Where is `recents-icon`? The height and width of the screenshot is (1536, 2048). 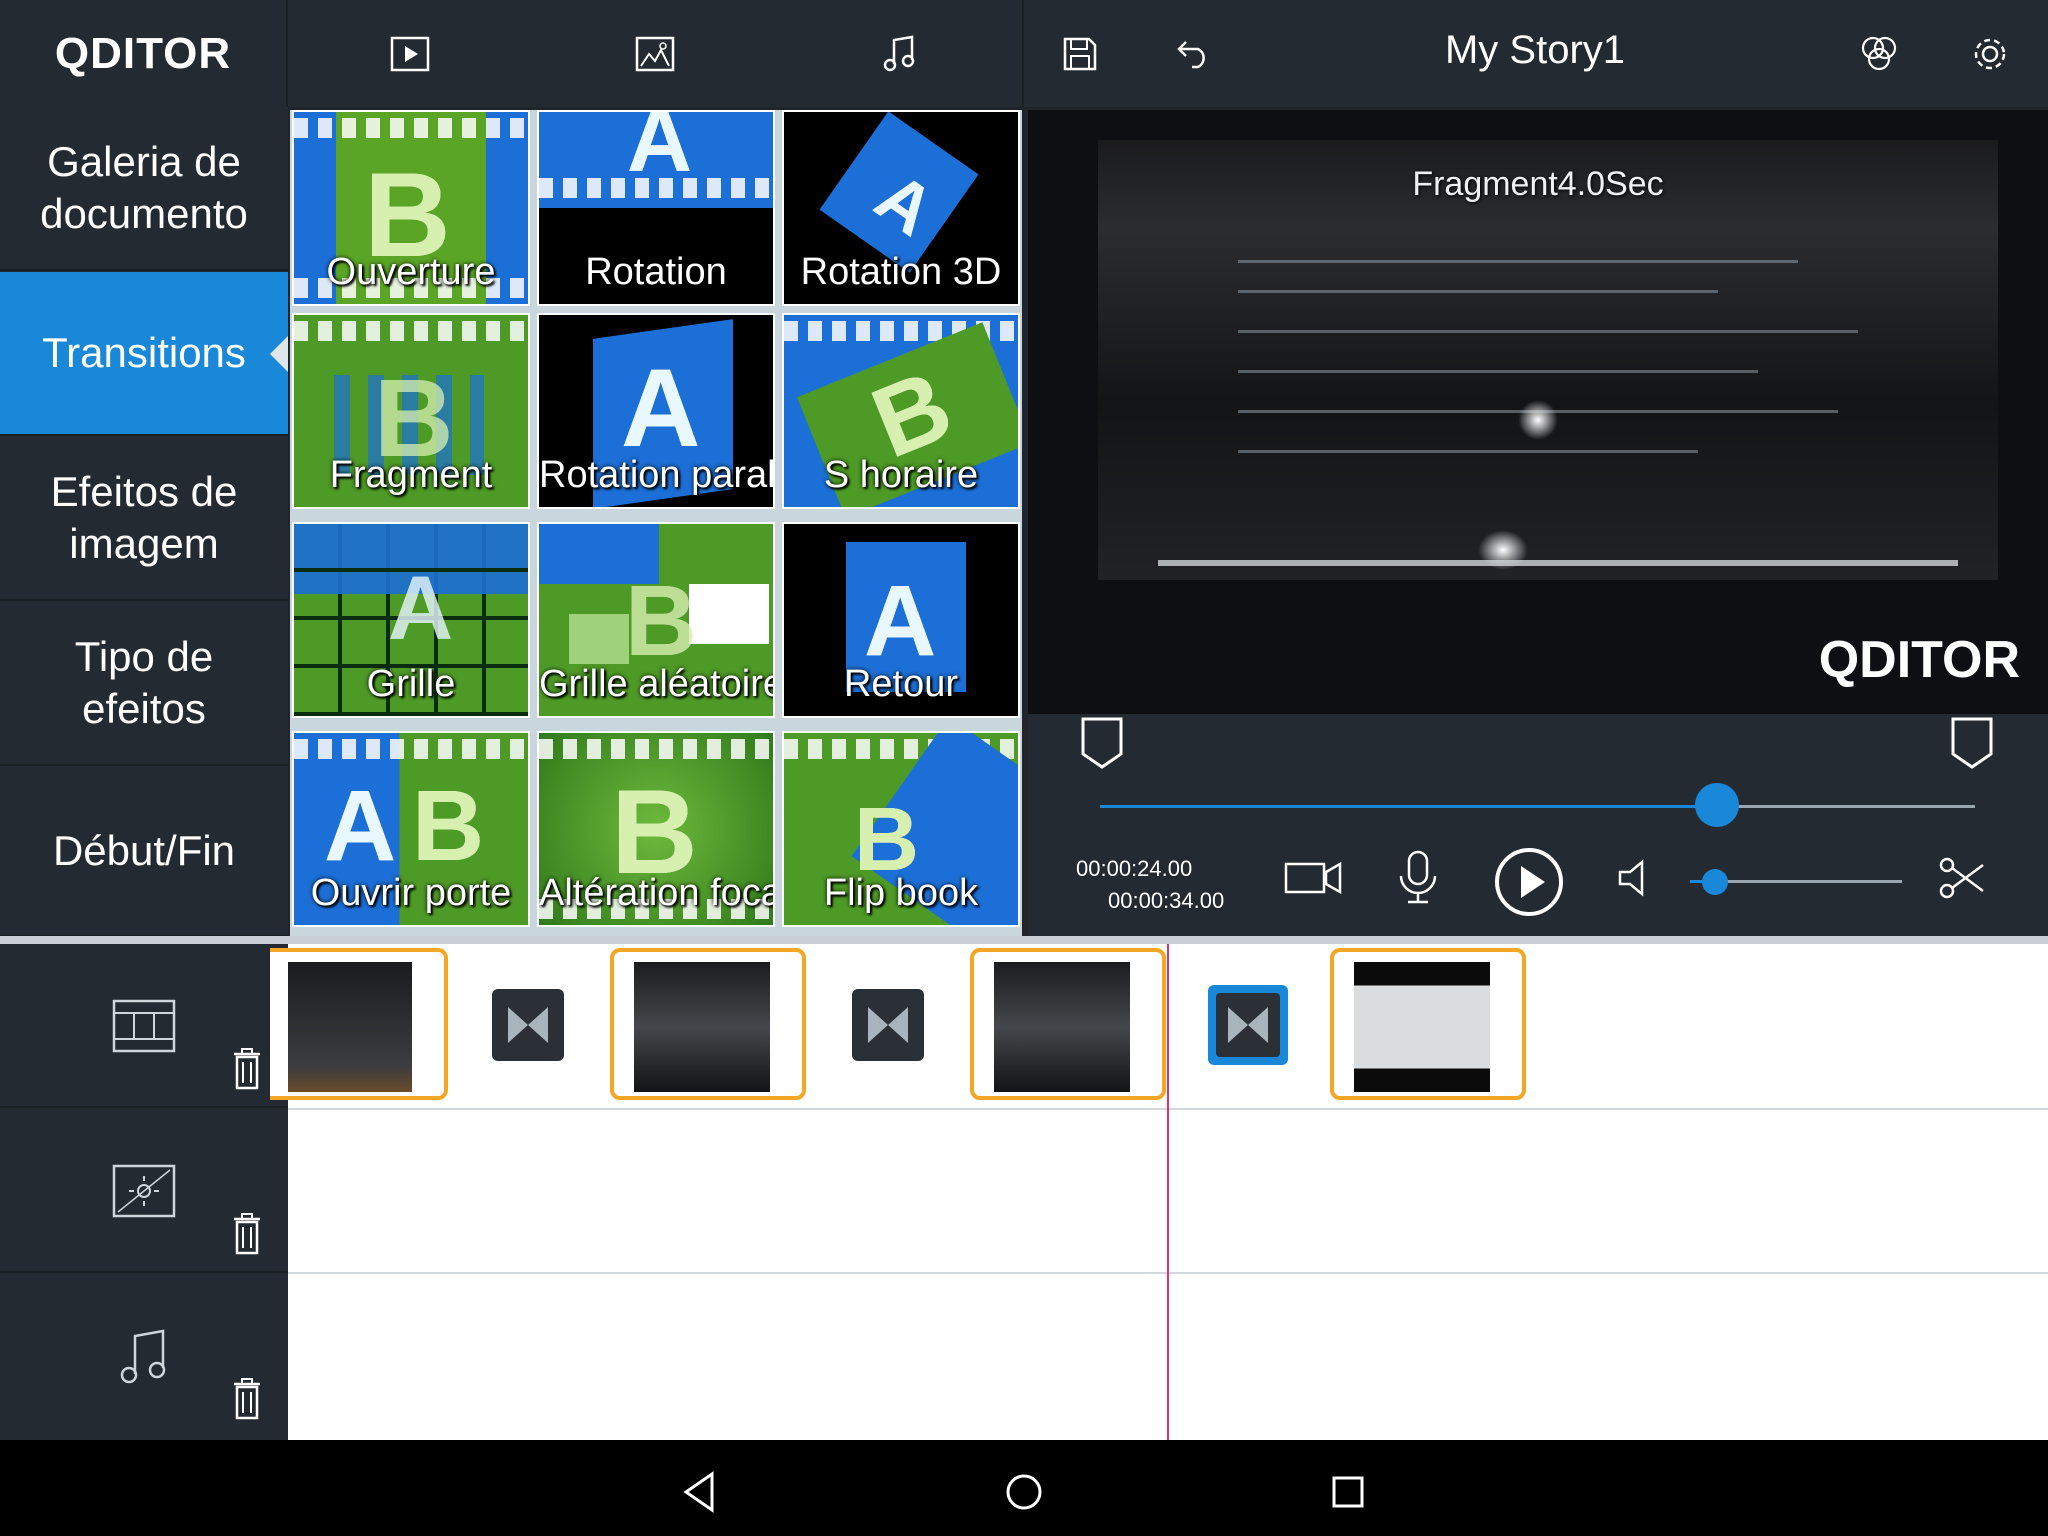 recents-icon is located at coordinates (1348, 1492).